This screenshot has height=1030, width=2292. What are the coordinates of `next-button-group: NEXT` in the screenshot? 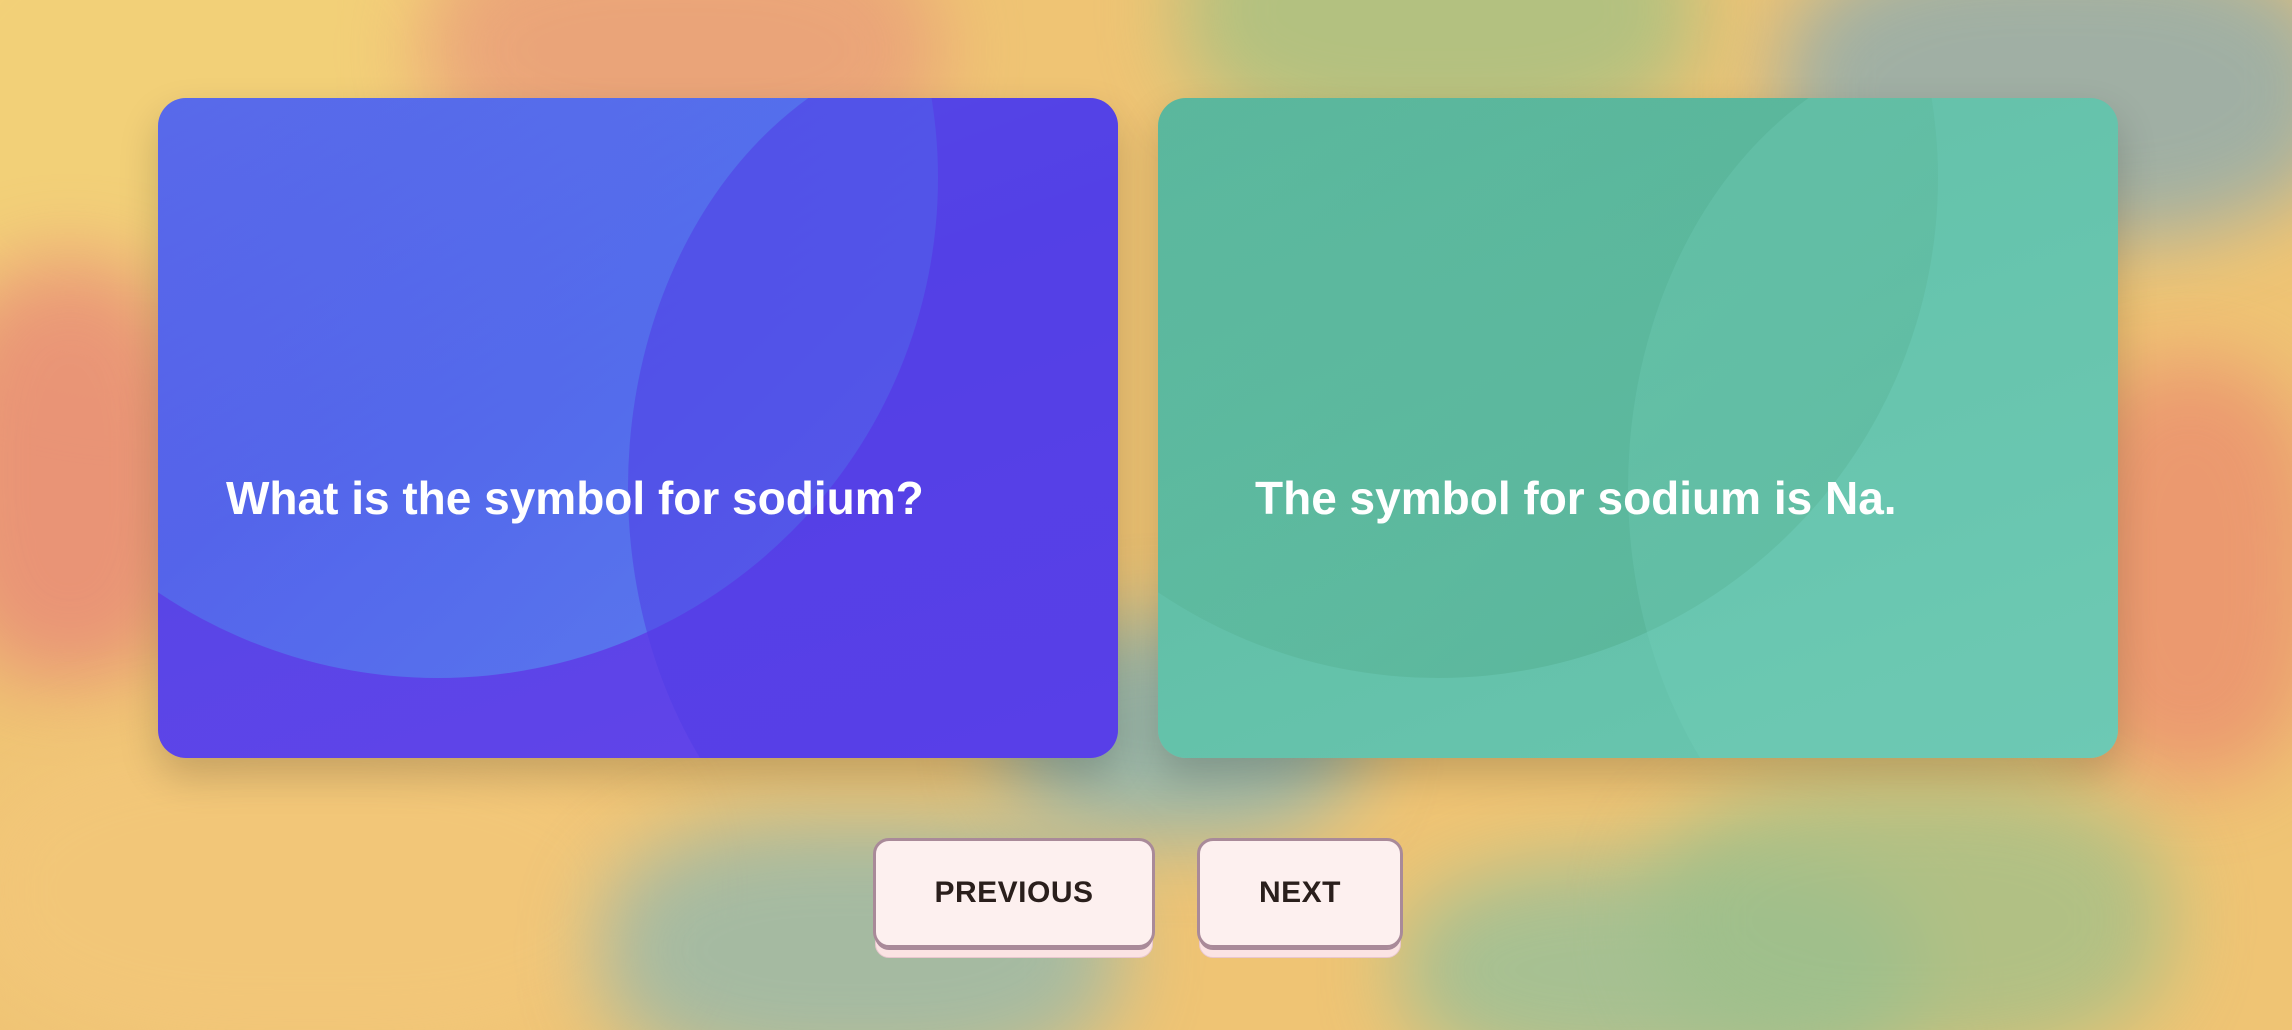 It's located at (1300, 916).